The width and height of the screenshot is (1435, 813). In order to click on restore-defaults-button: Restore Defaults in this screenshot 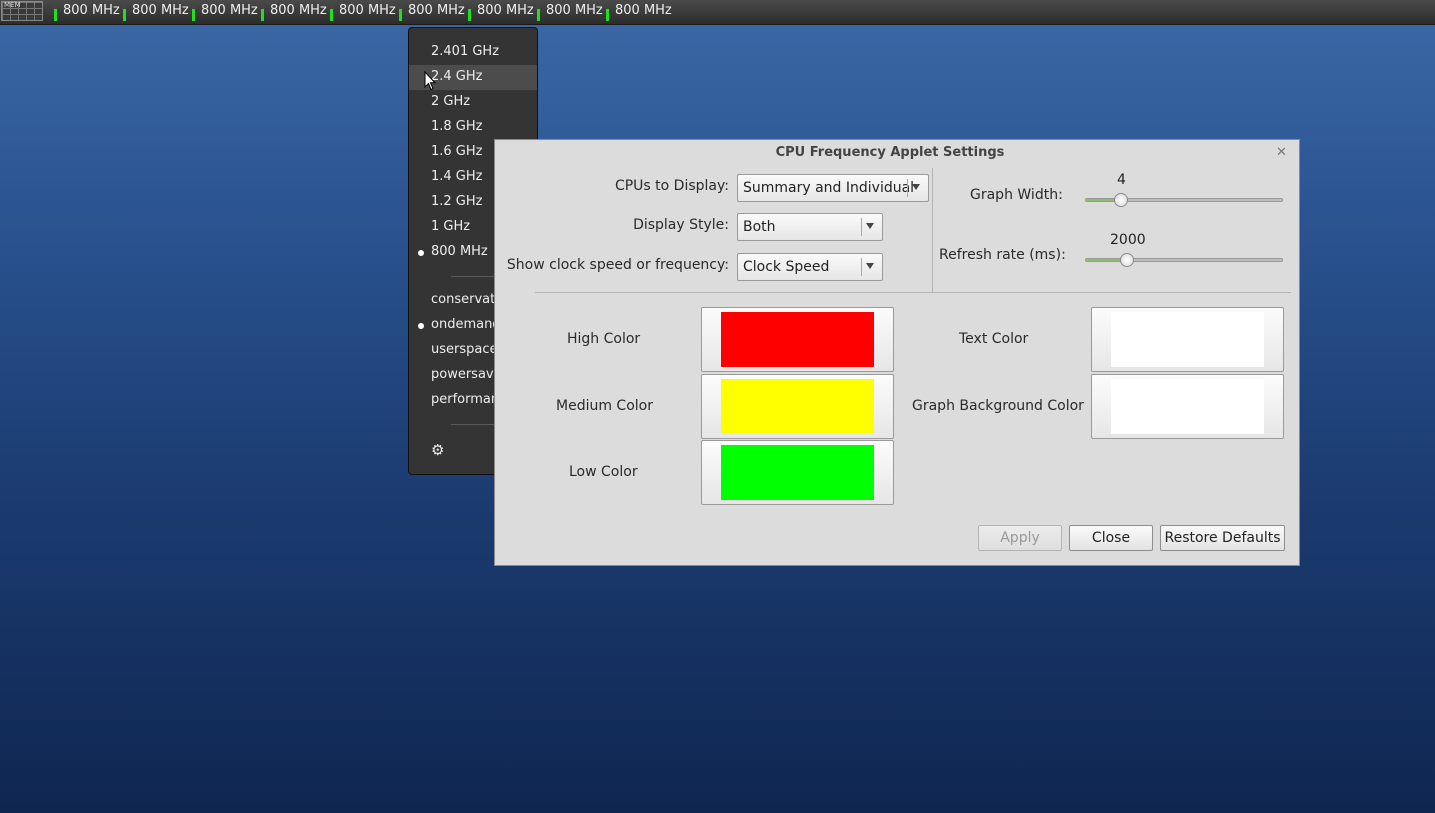, I will do `click(1222, 538)`.